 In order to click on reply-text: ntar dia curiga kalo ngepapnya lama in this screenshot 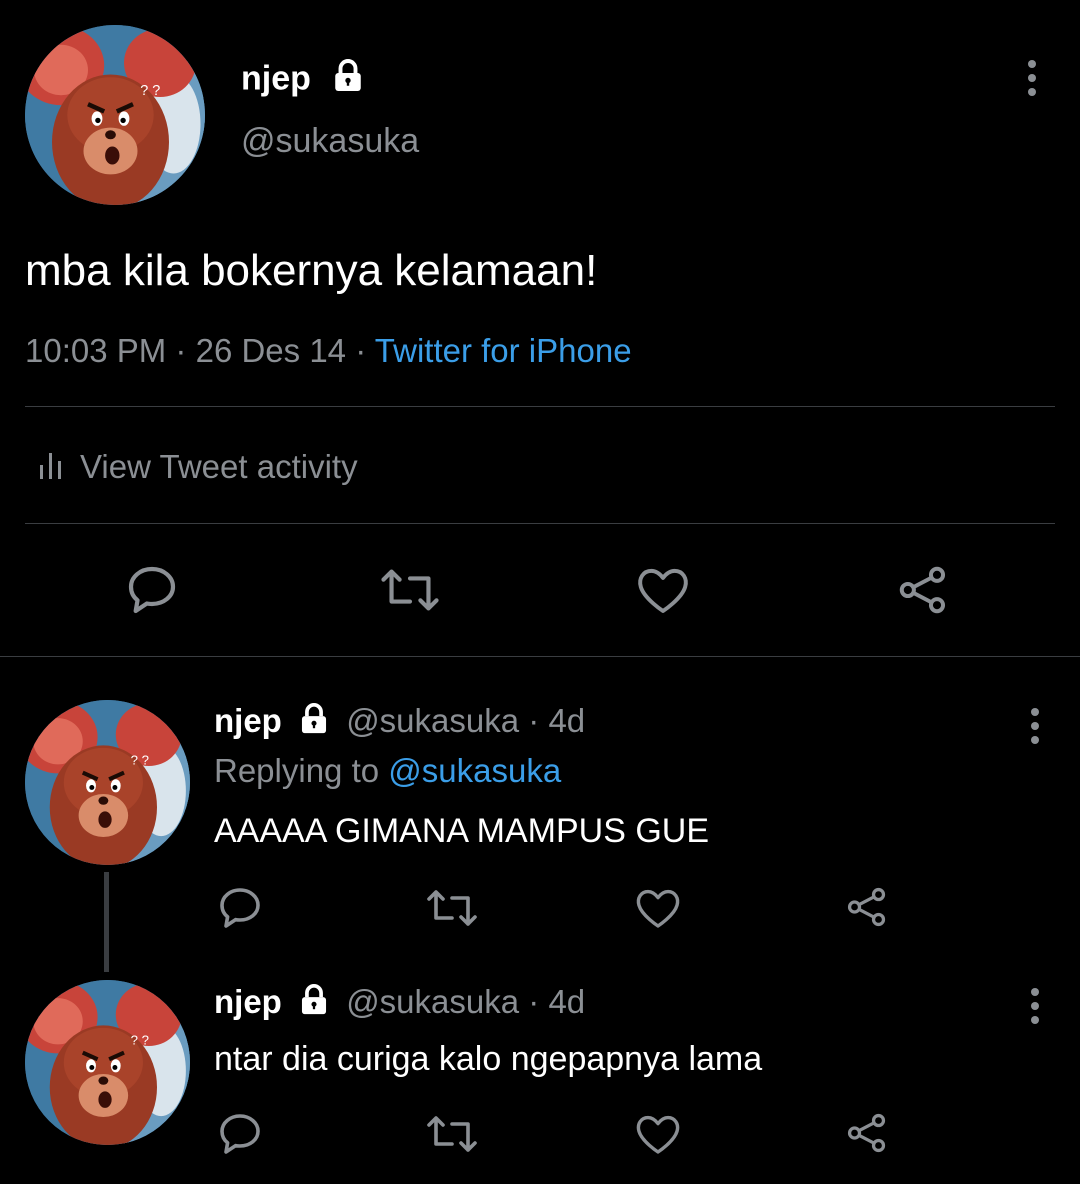, I will do `click(488, 1059)`.